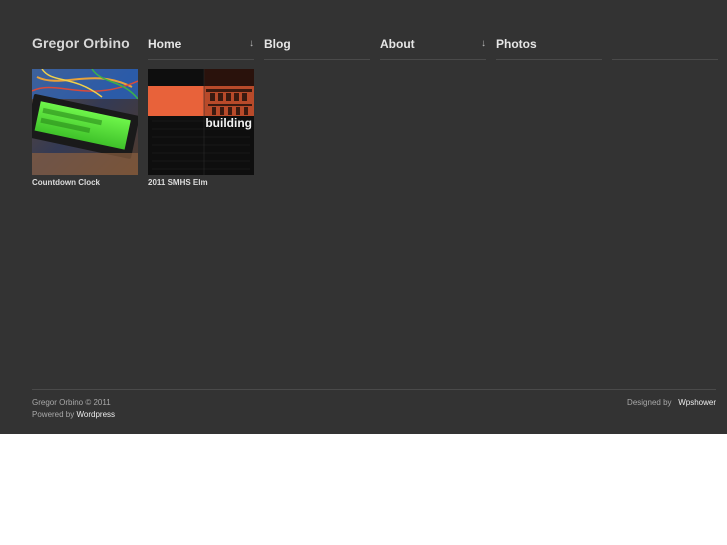 The width and height of the screenshot is (727, 545). I want to click on lcd-circuit-photo, so click(85, 122).